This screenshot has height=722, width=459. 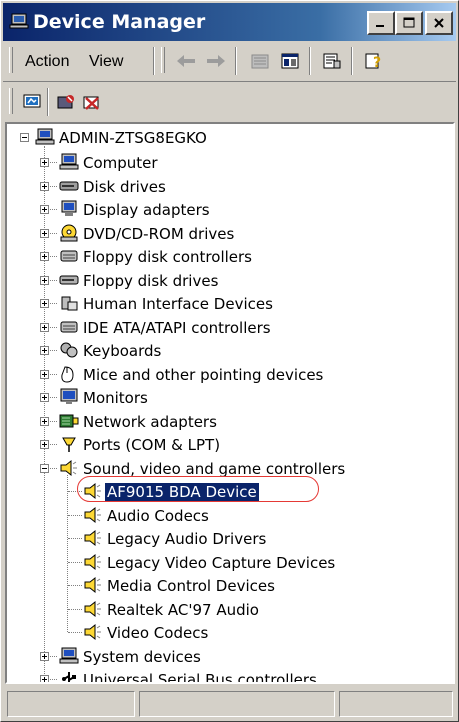 I want to click on root-collapse-toggle, so click(x=24, y=137).